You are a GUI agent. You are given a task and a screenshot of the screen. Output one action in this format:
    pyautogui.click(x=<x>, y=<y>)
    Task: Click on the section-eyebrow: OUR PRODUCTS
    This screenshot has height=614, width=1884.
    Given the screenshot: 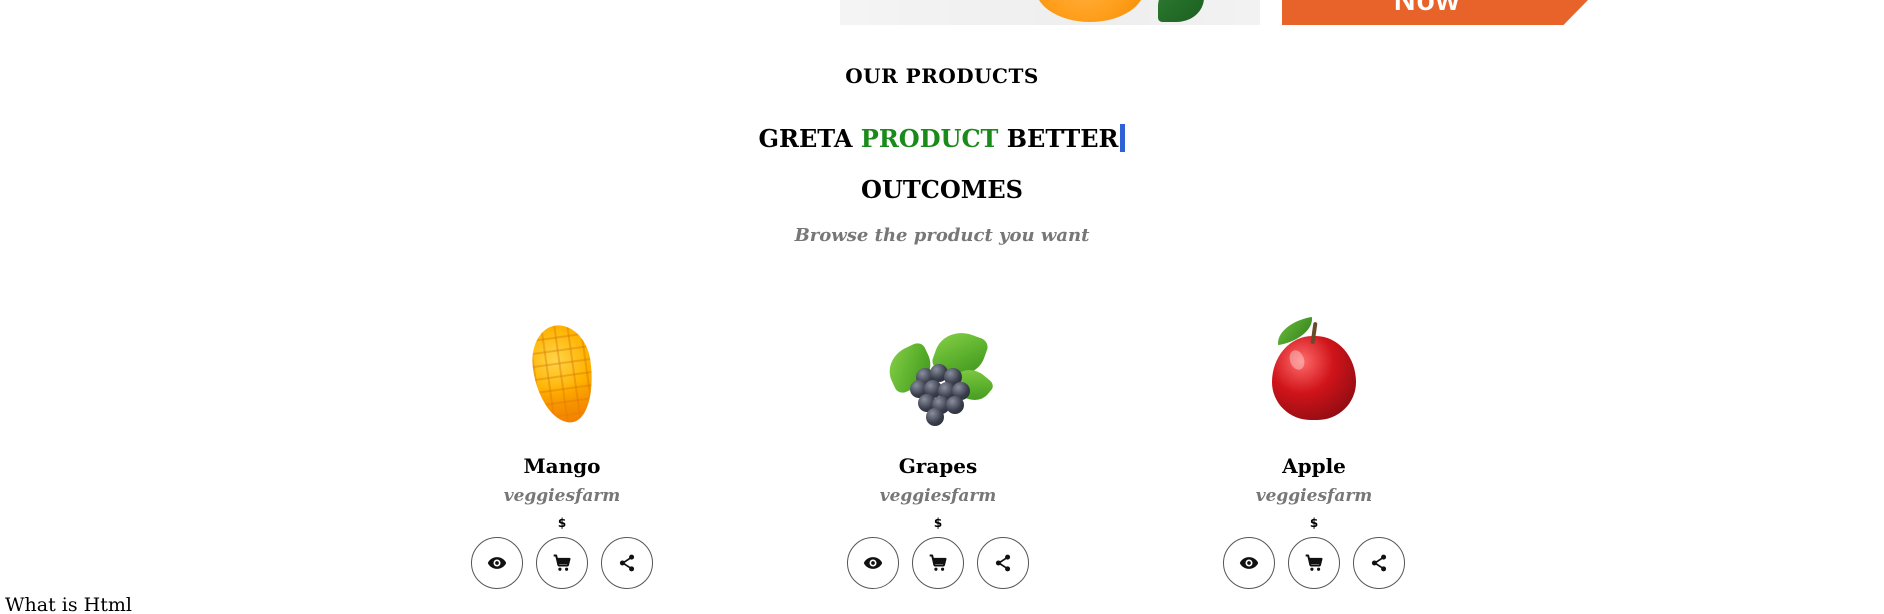 What is the action you would take?
    pyautogui.click(x=942, y=76)
    